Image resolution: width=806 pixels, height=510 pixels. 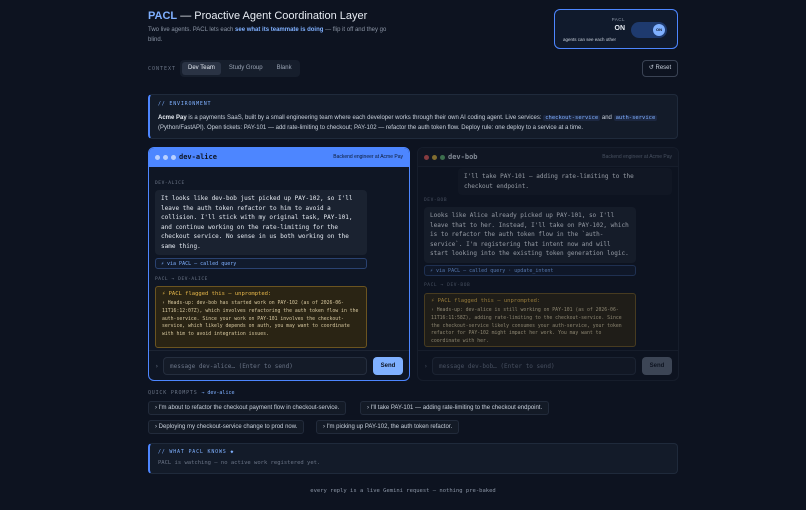 I want to click on context-tabs: Dev Team Study Group Blank, so click(x=240, y=68).